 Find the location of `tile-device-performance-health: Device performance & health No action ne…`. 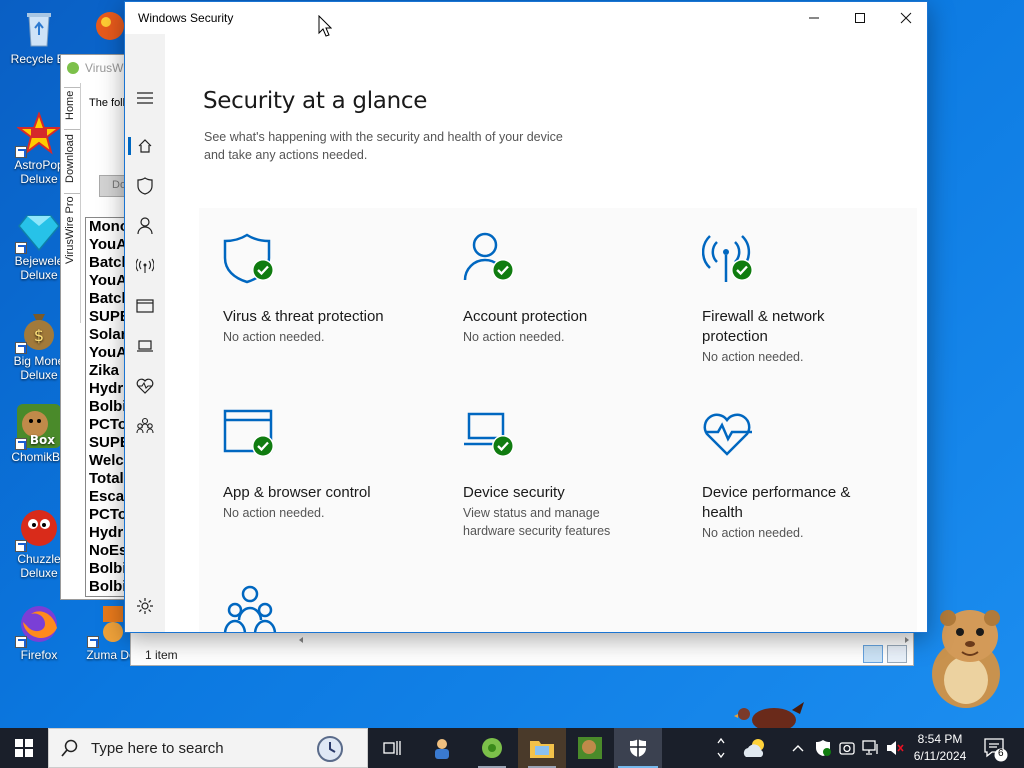

tile-device-performance-health: Device performance & health No action ne… is located at coordinates (807, 475).